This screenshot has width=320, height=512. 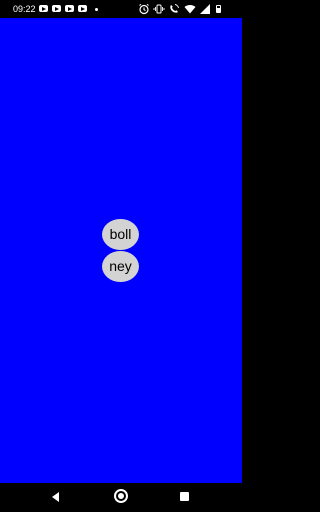 What do you see at coordinates (120, 234) in the screenshot?
I see `boll-button: boll` at bounding box center [120, 234].